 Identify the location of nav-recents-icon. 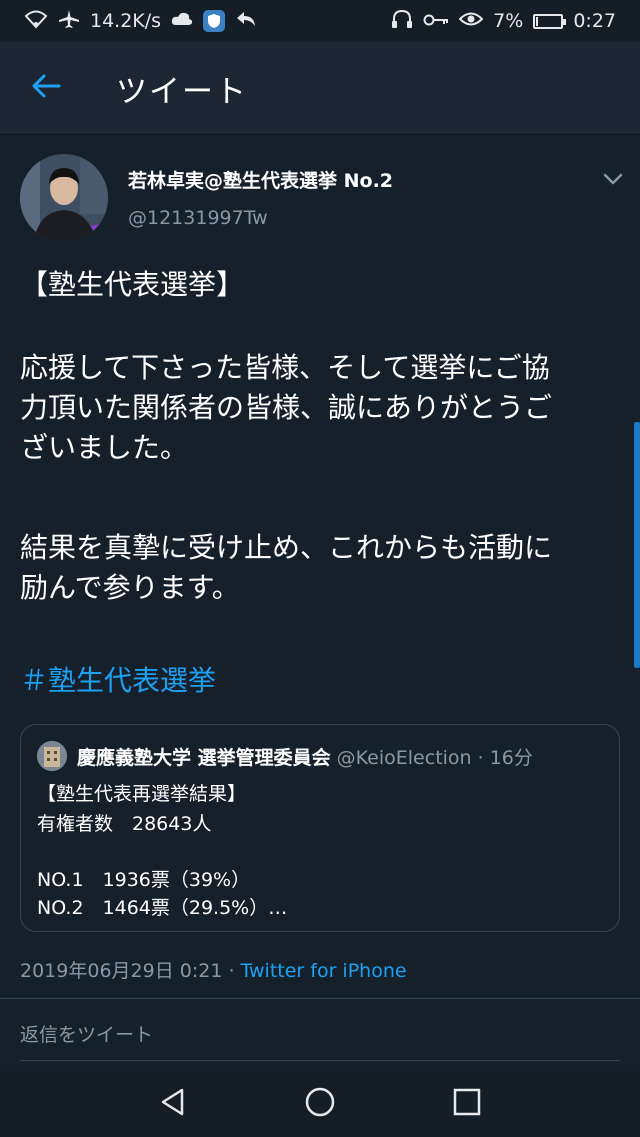
(467, 1104).